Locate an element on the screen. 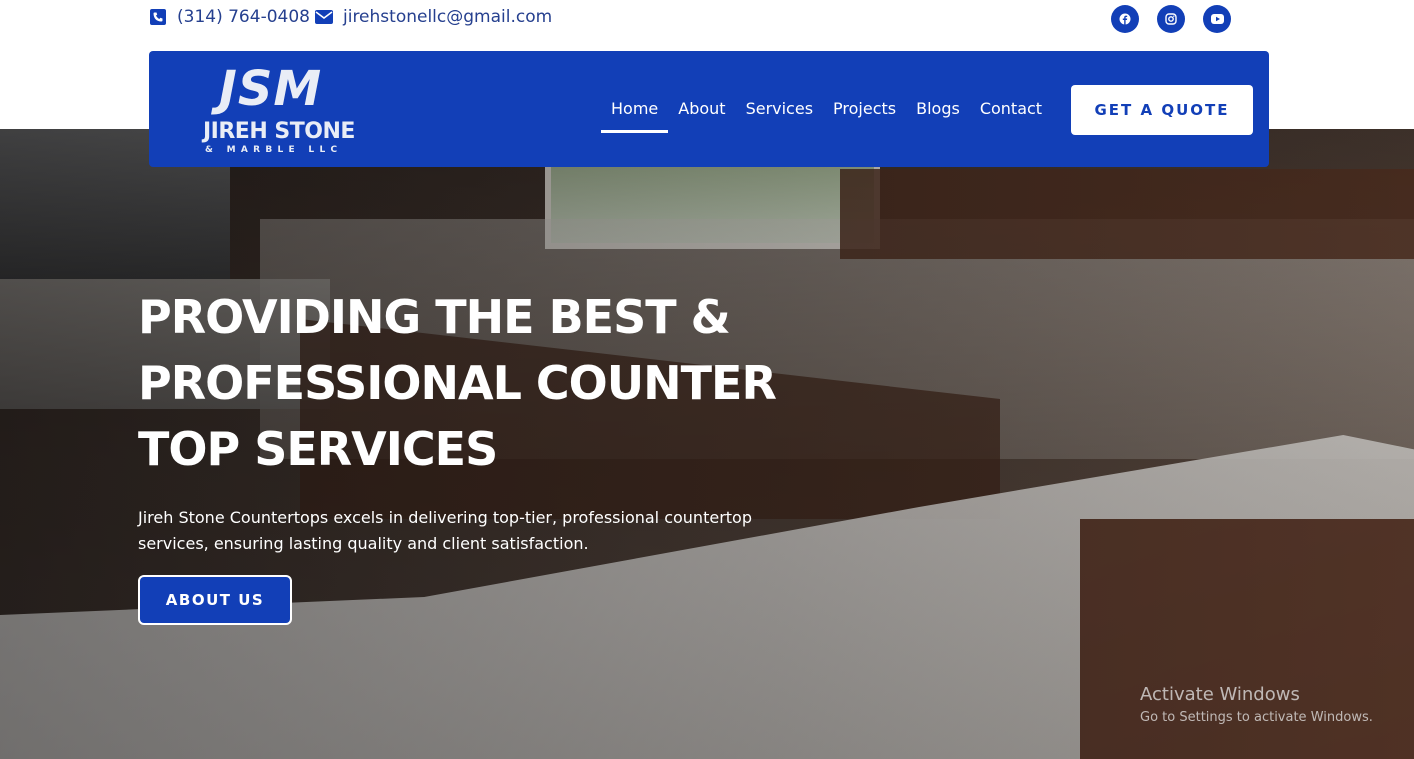  email-address: jirehstonellc@gmail.com is located at coordinates (447, 17).